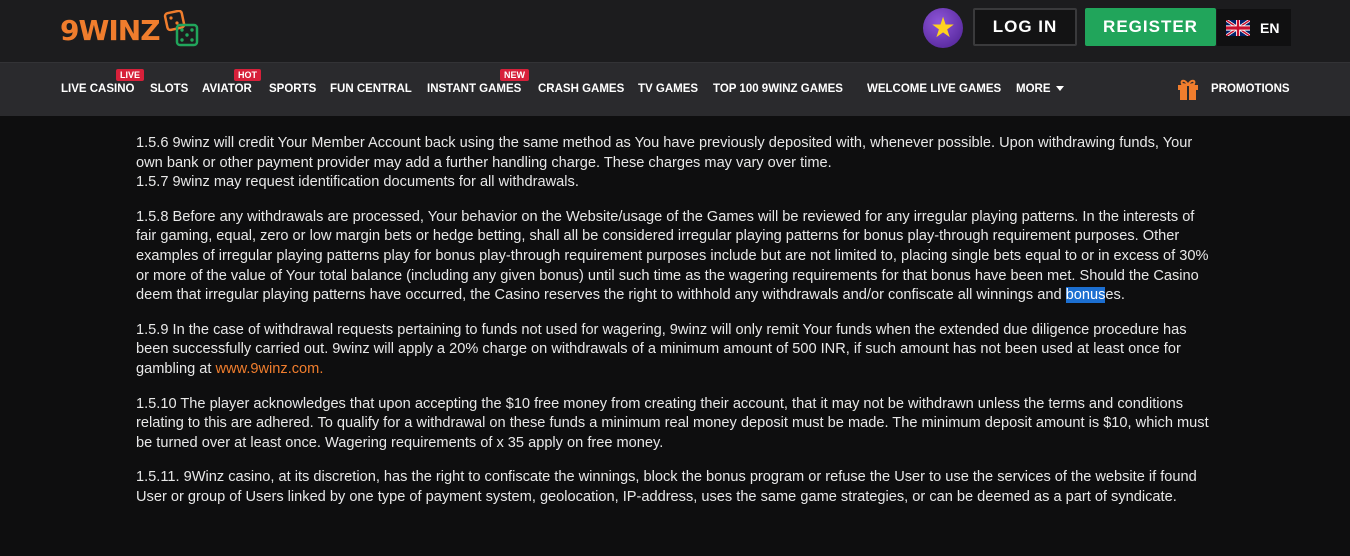 Image resolution: width=1350 pixels, height=556 pixels. Describe the element at coordinates (1025, 27) in the screenshot. I see `login-button: LOG IN` at that location.